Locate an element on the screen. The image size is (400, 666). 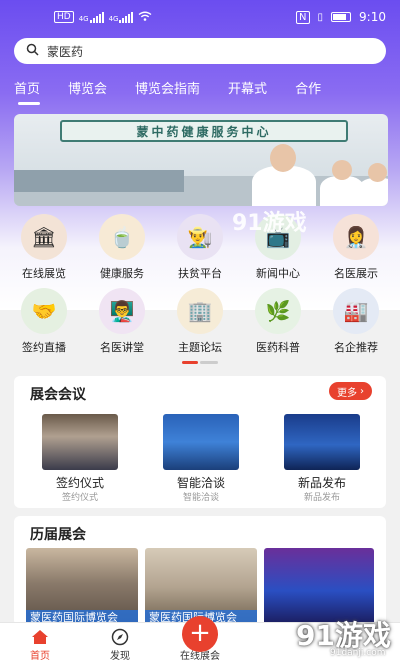
compass-icon is located at coordinates (120, 637).